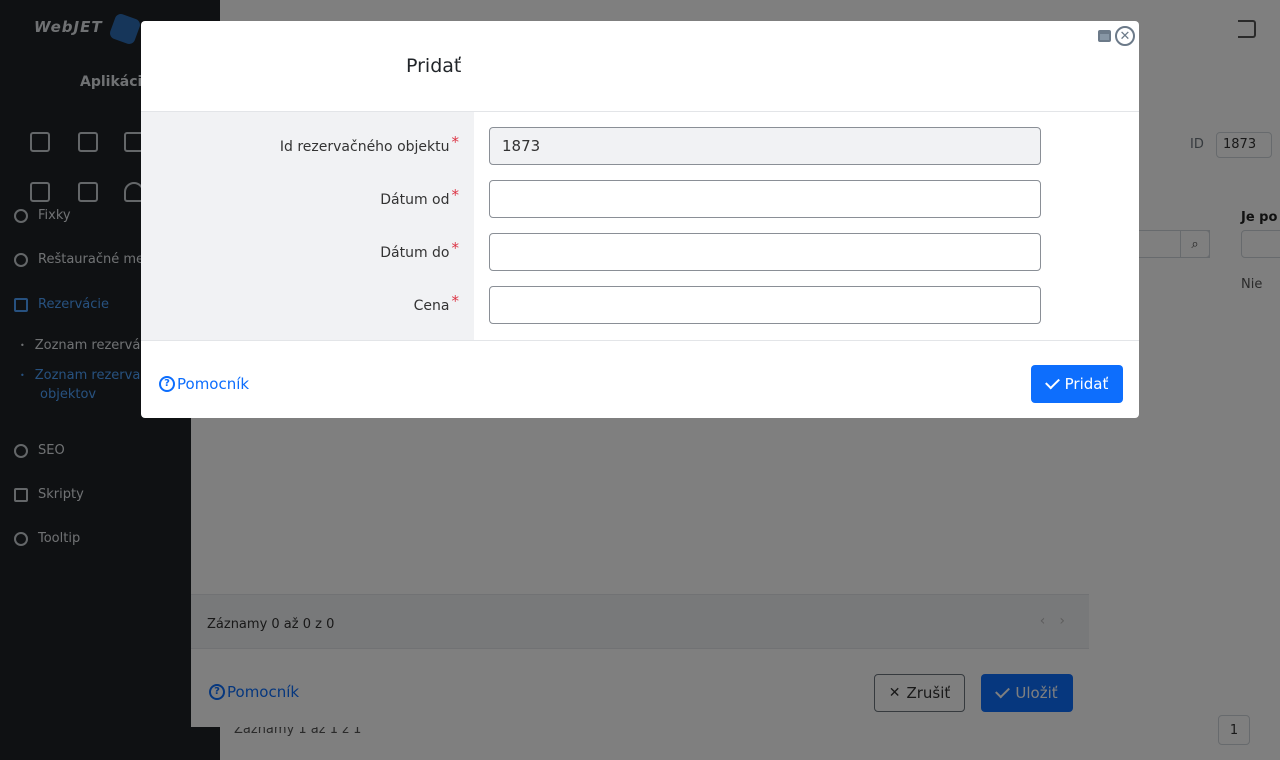 This screenshot has width=1280, height=760. Describe the element at coordinates (1086, 384) in the screenshot. I see `add-label: Pridať` at that location.